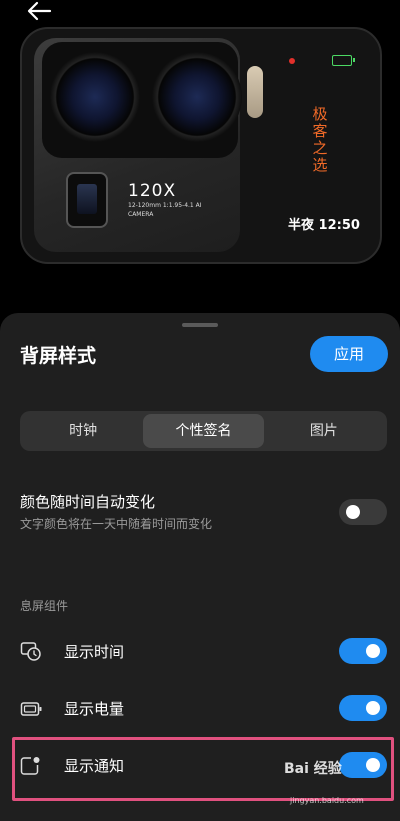 The image size is (400, 821). Describe the element at coordinates (165, 210) in the screenshot. I see `camera-spec-text: 12-120mm 1:1.95-4.1 AI CAMERA` at that location.